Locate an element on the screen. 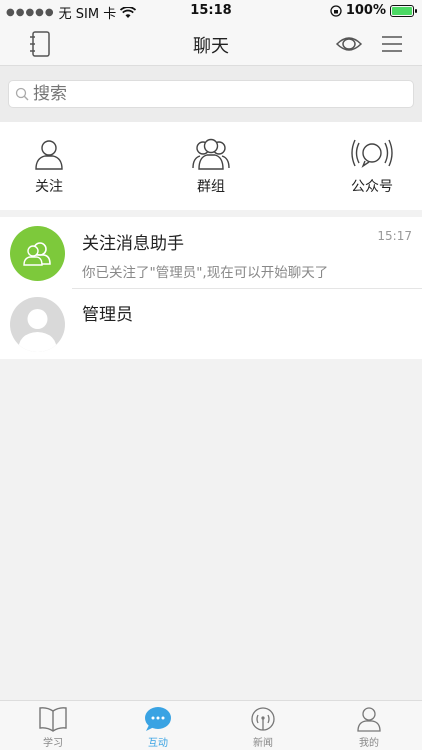 The height and width of the screenshot is (750, 422). assistant-avatar-icon is located at coordinates (37, 254).